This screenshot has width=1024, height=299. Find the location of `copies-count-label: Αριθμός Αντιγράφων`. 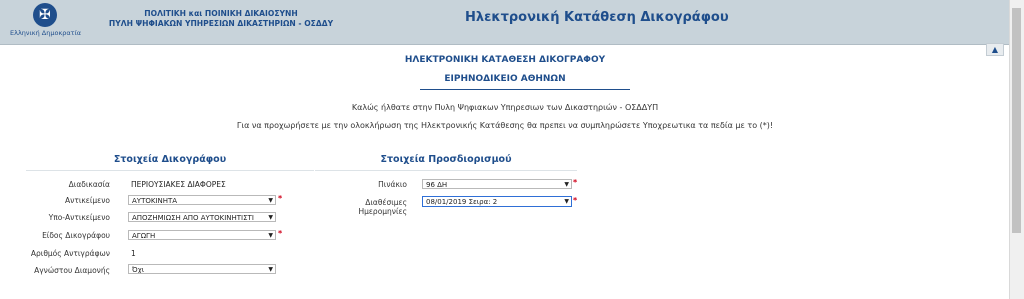

copies-count-label: Αριθμός Αντιγράφων is located at coordinates (70, 253).